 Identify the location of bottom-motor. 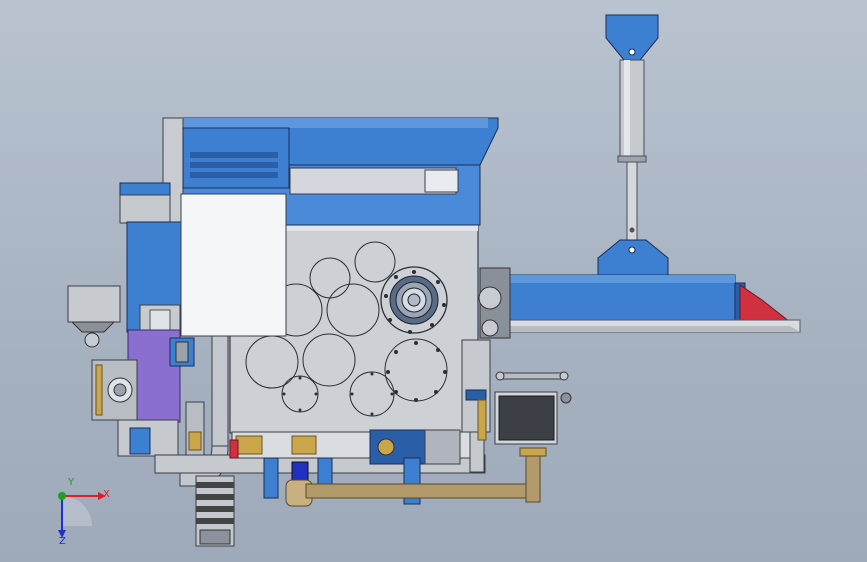
(215, 511).